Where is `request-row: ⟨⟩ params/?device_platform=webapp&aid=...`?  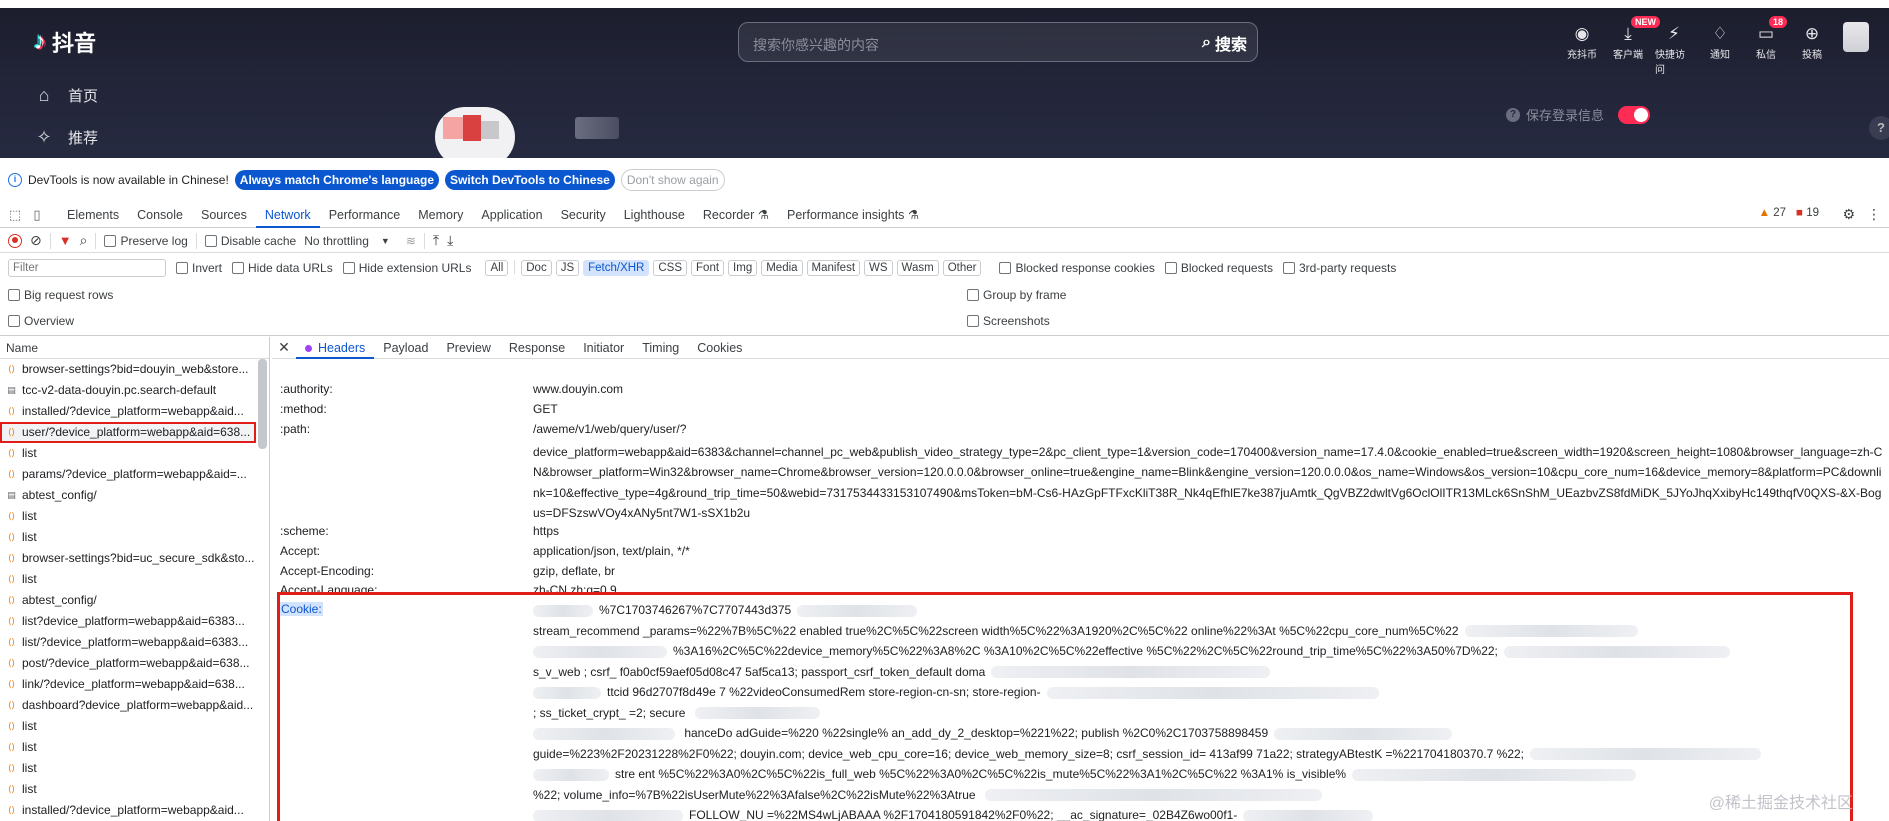 request-row: ⟨⟩ params/?device_platform=webapp&aid=... is located at coordinates (128, 474).